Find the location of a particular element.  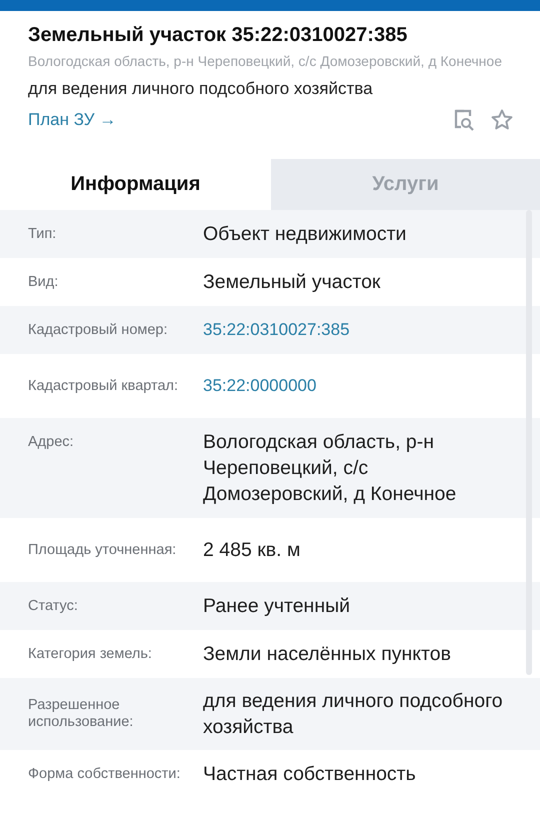

field-label: Вид: is located at coordinates (44, 282).